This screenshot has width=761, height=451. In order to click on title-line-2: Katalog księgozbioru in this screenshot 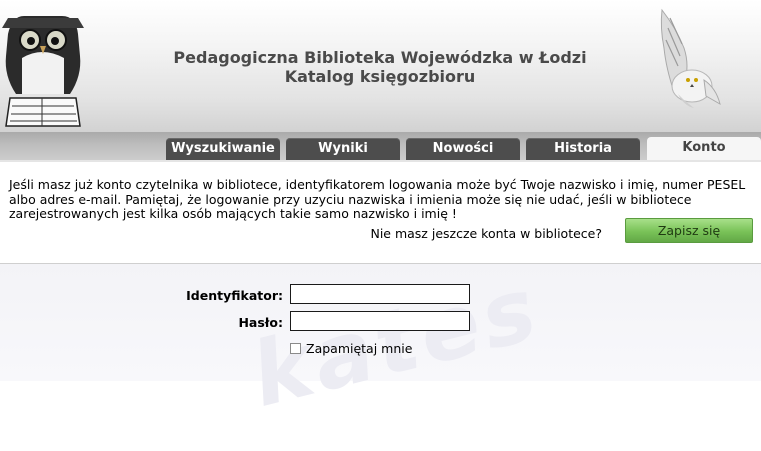, I will do `click(380, 76)`.